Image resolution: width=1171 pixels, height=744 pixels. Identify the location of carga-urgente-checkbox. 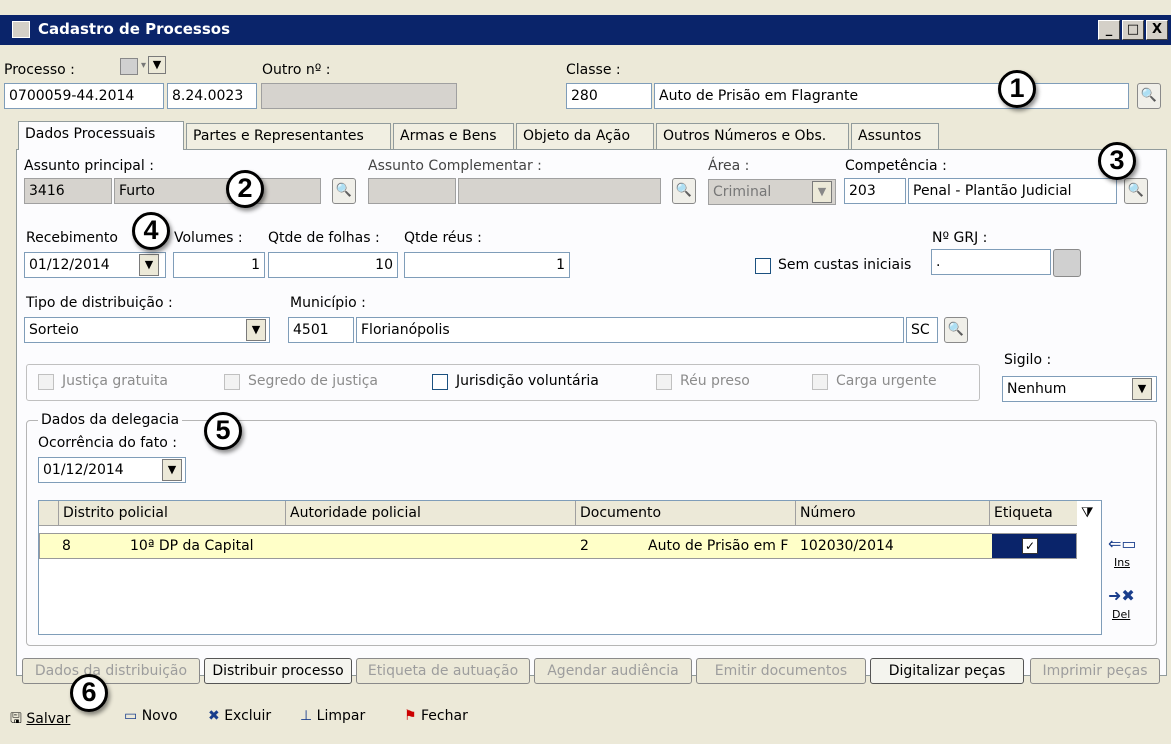
(820, 382).